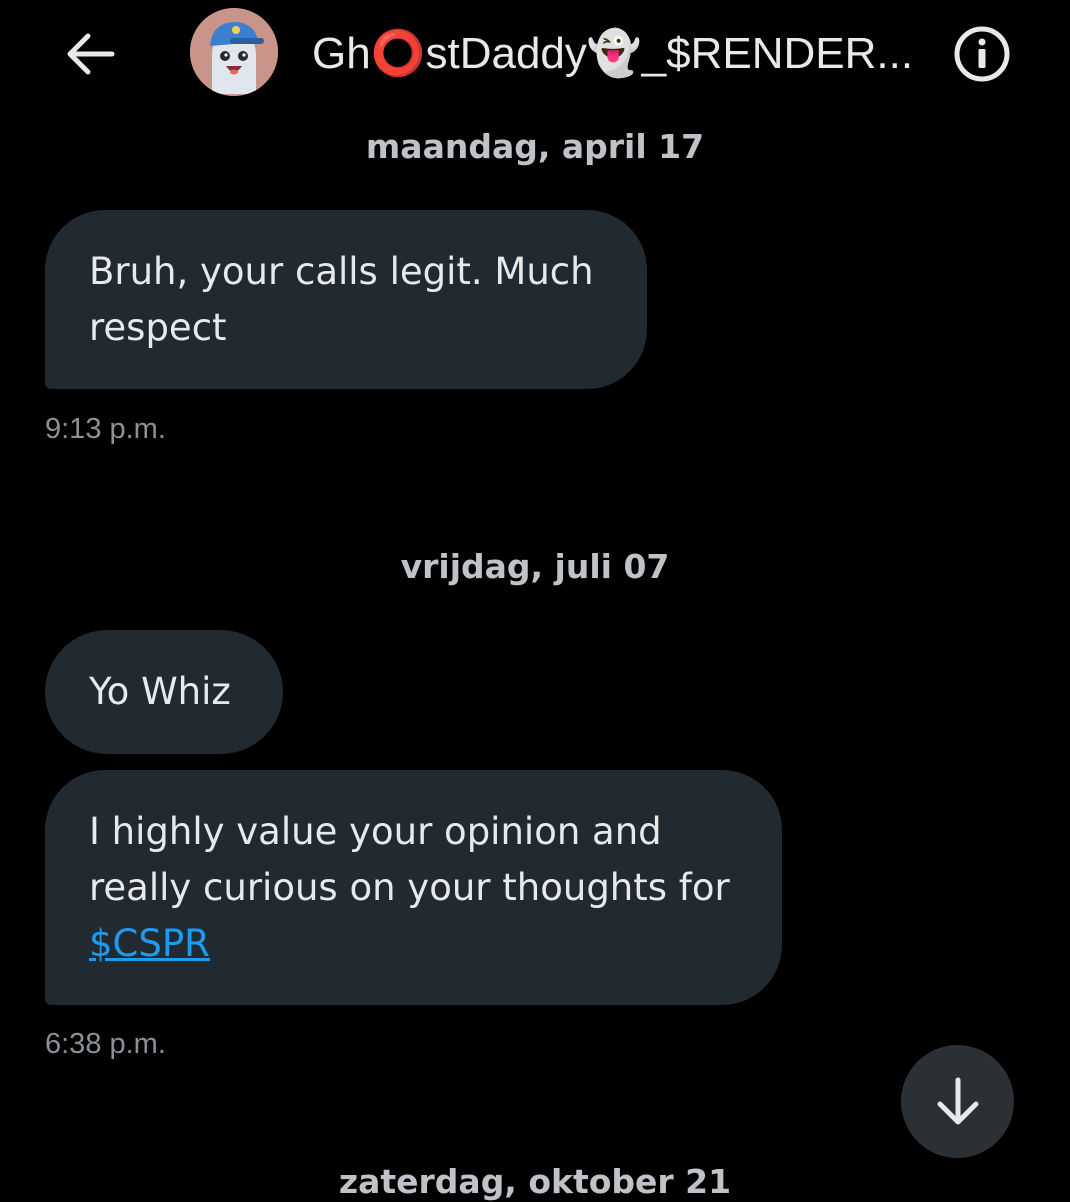 This screenshot has height=1202, width=1070. What do you see at coordinates (535, 1181) in the screenshot?
I see `date-separator: zaterdag, oktober 21` at bounding box center [535, 1181].